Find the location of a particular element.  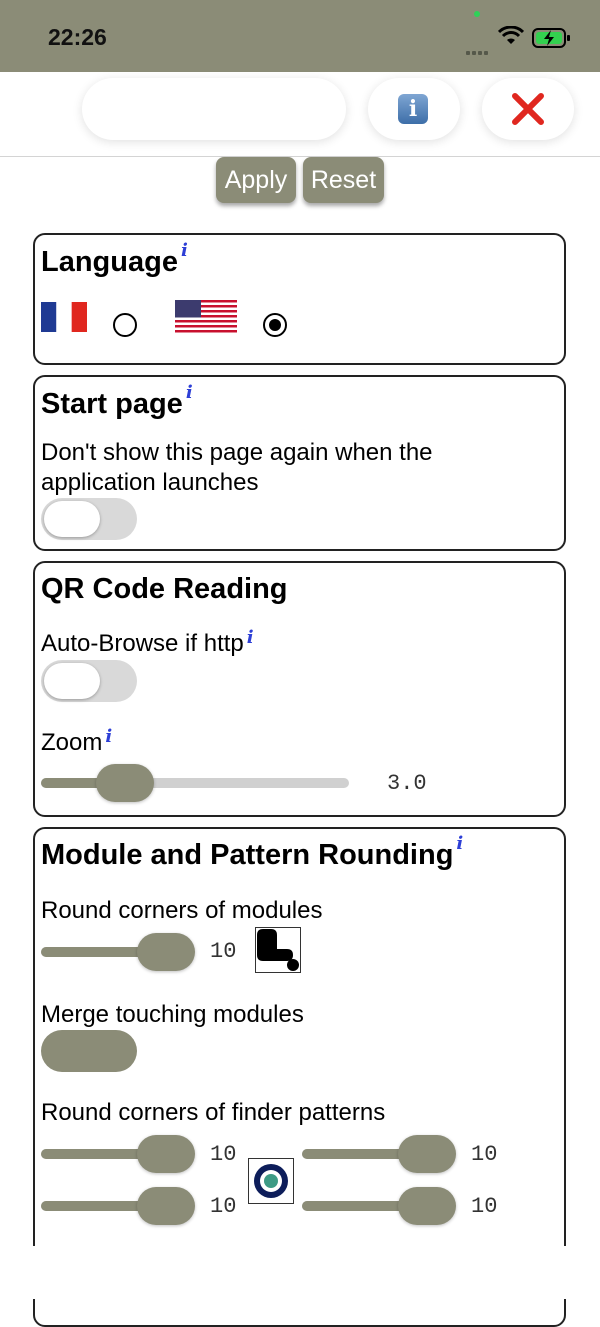

rounding-title: Module and Pattern Rounding i is located at coordinates (252, 852).